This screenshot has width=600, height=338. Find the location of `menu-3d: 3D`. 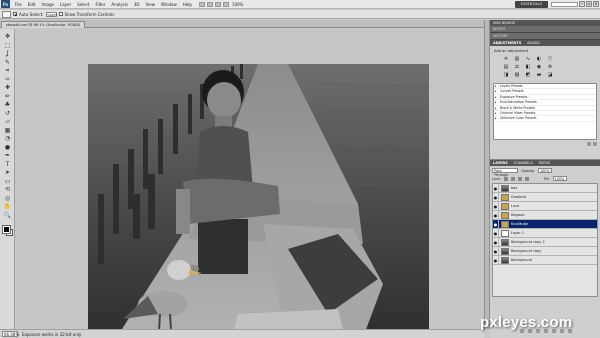

menu-3d: 3D is located at coordinates (137, 4).